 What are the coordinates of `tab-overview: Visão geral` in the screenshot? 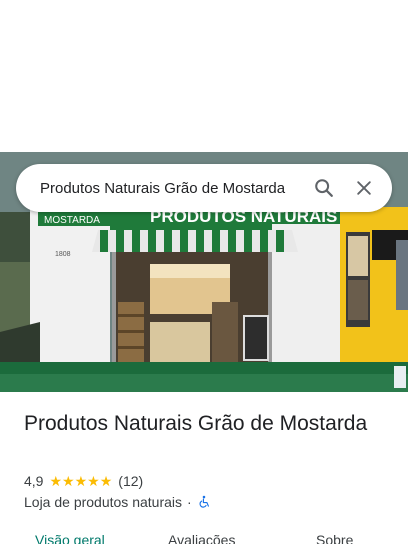 It's located at (70, 538).